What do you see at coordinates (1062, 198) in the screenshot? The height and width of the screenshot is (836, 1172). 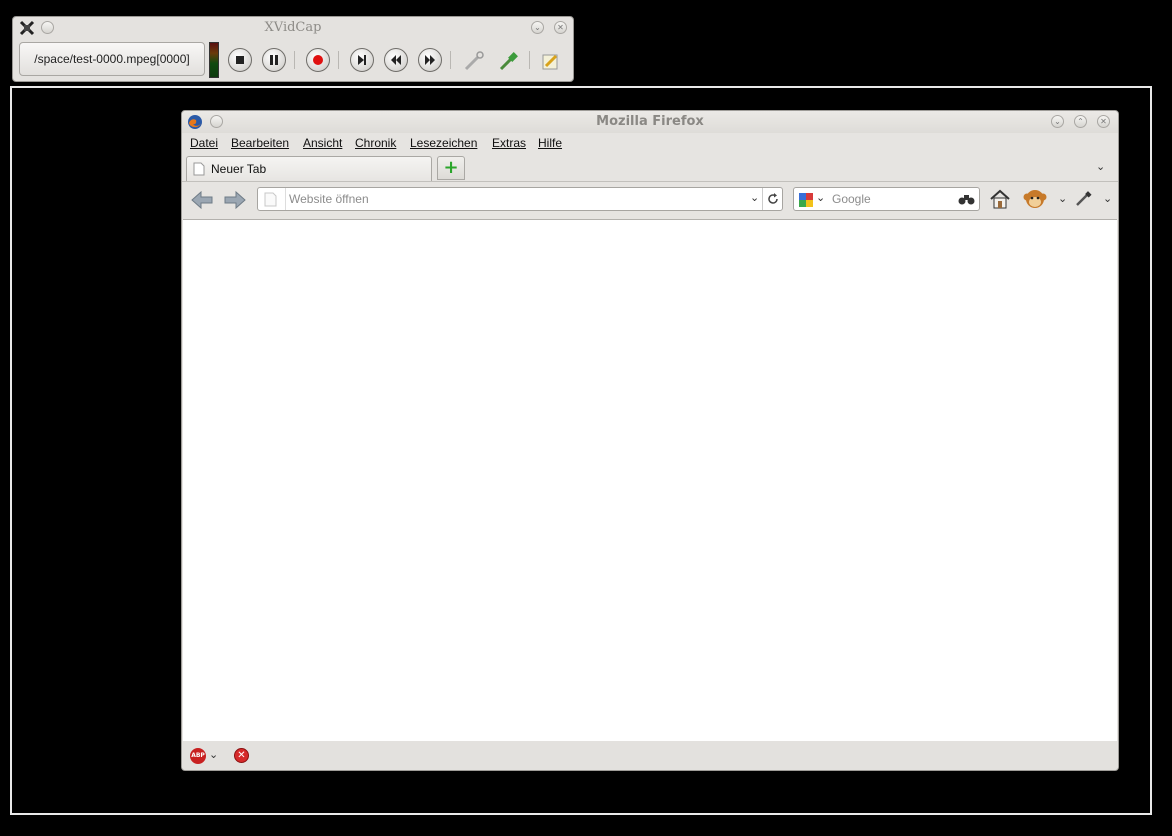 I see `monkey-chevron-icon: ⌄` at bounding box center [1062, 198].